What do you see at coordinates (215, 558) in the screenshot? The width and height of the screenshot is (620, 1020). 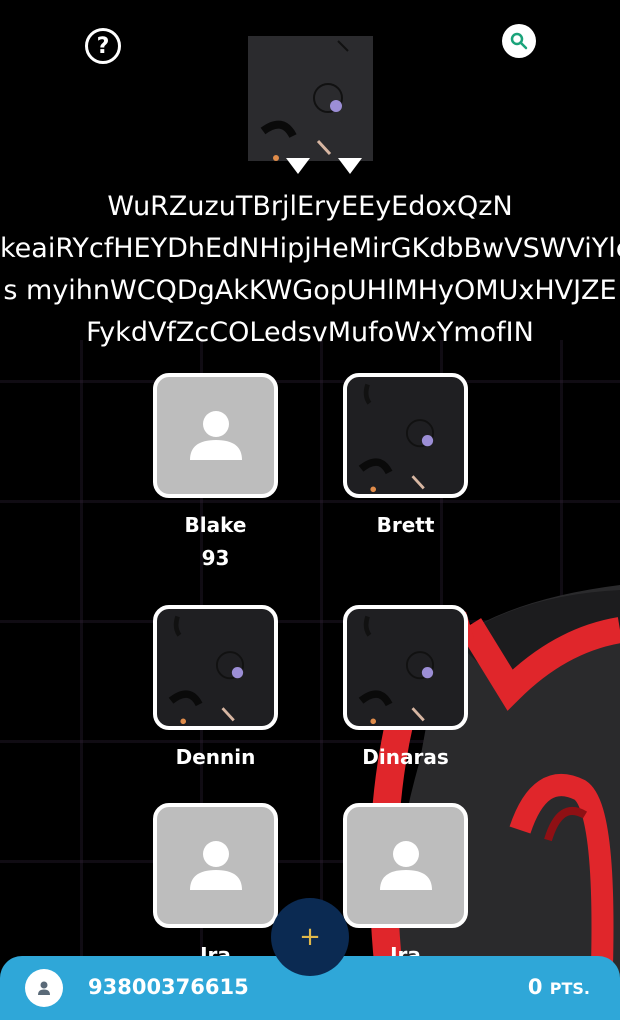 I see `user-score: 93` at bounding box center [215, 558].